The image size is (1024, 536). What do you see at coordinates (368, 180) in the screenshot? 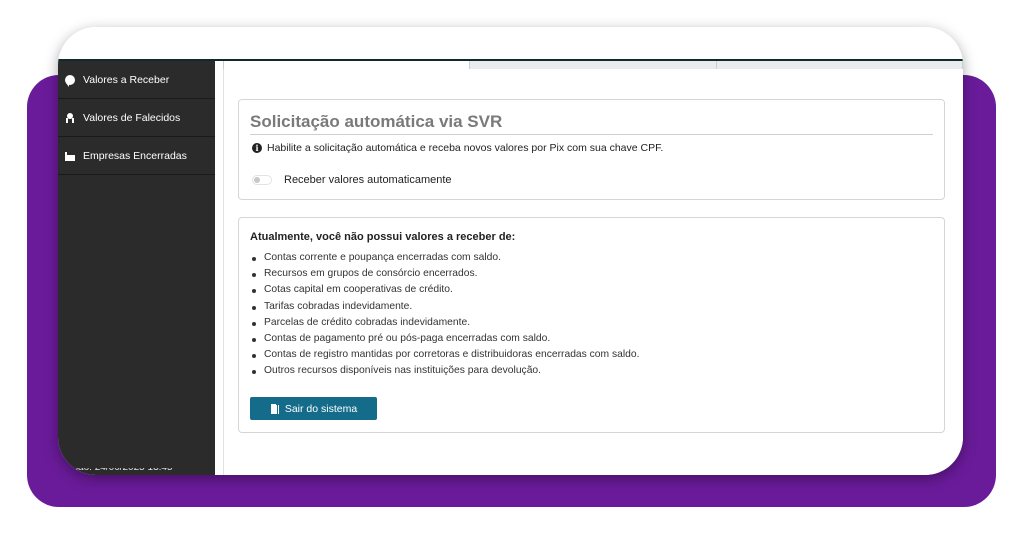
I see `auto-receive-label: Receber valores automaticamente` at bounding box center [368, 180].